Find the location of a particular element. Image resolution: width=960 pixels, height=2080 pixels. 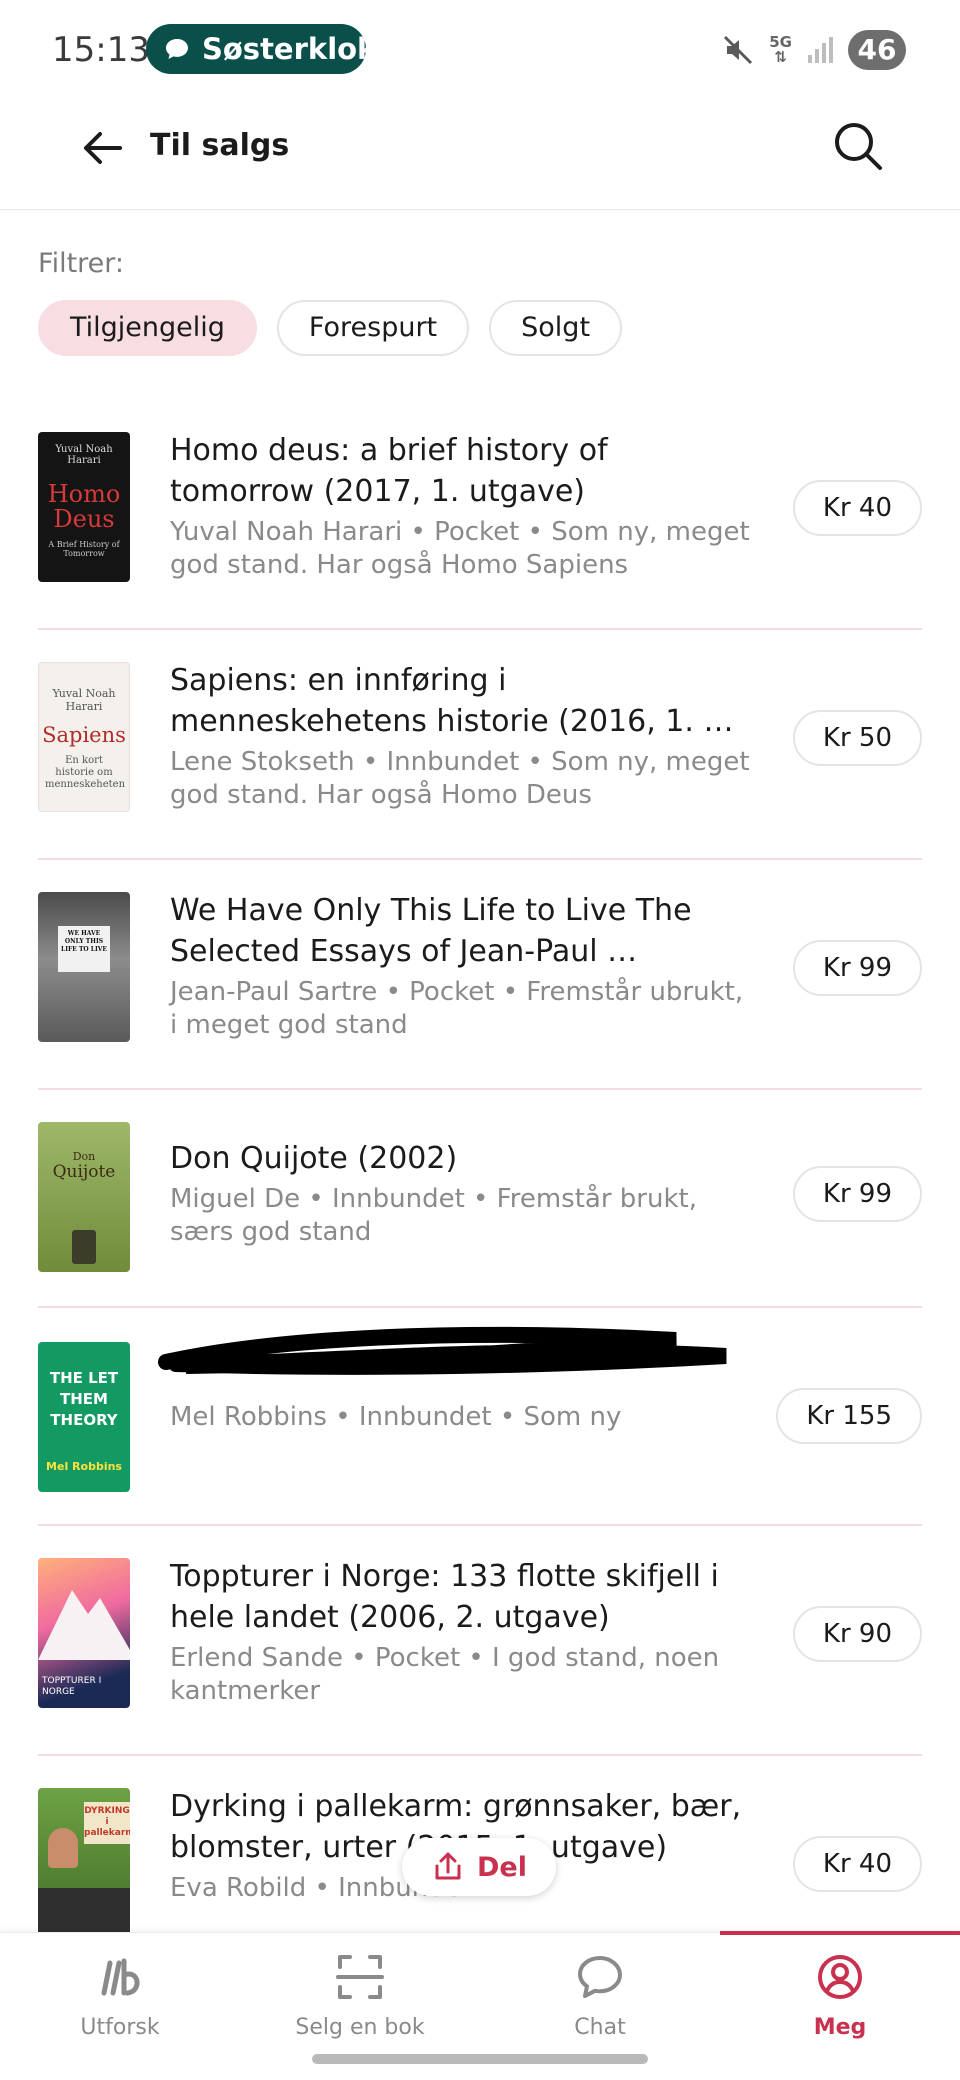

status-bar: 15:13 Søsterklokke 5G⇅ 46 is located at coordinates (480, 50).